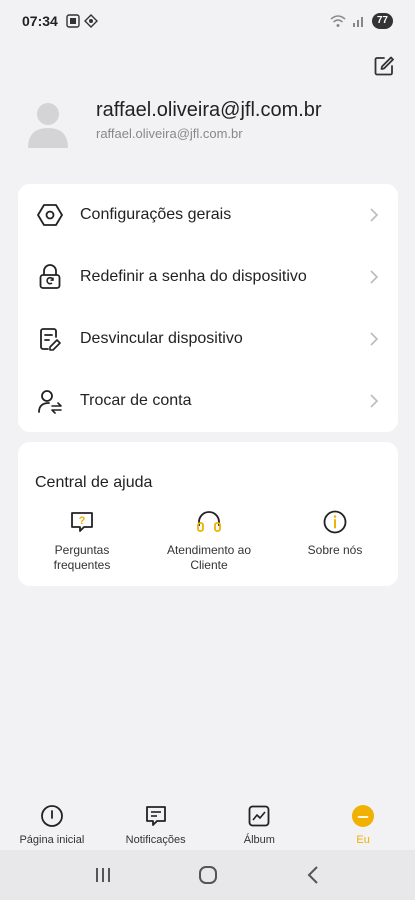 The image size is (415, 900). I want to click on bottom-navigation: Página inicial Notificações Álbum Eu, so click(207, 823).